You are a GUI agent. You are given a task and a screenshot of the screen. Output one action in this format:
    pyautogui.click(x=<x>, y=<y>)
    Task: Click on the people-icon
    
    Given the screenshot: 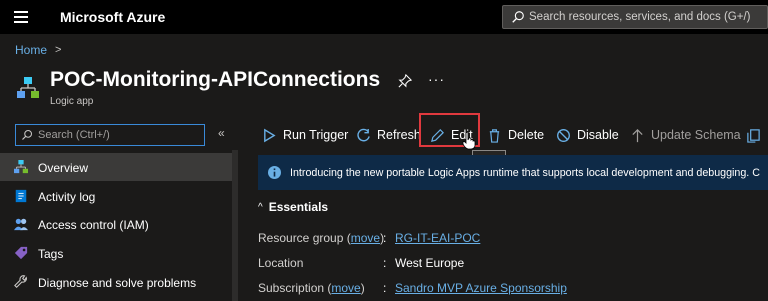 What is the action you would take?
    pyautogui.click(x=21, y=224)
    